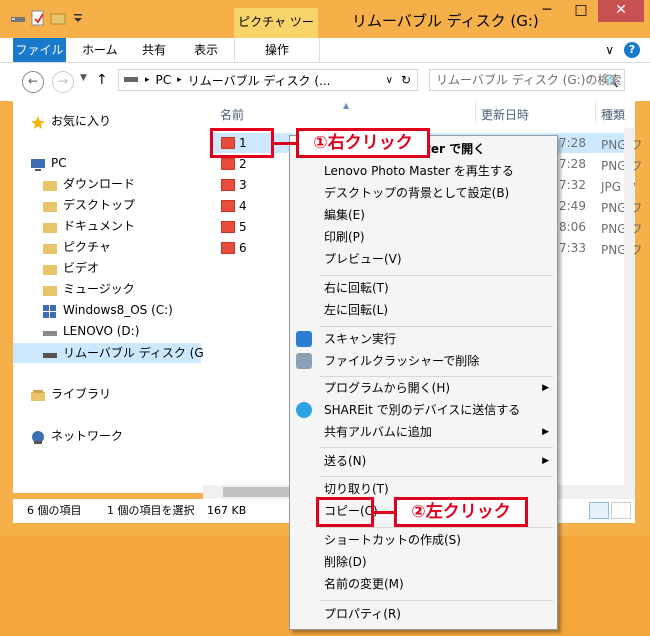  Describe the element at coordinates (38, 437) in the screenshot. I see `network-icon` at that location.